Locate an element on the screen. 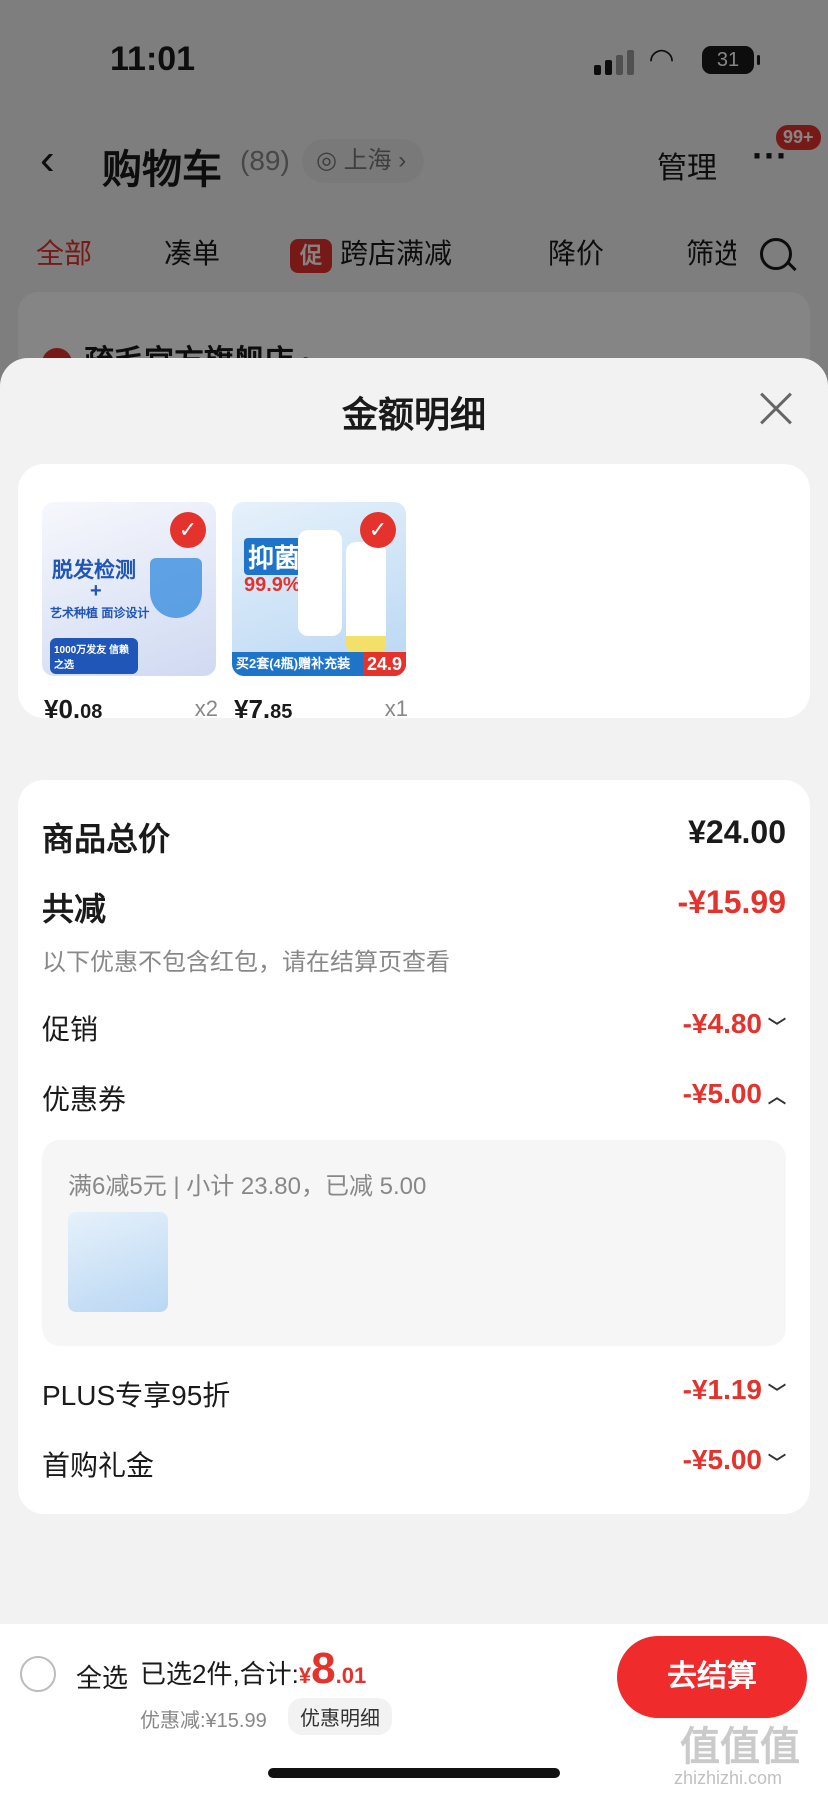 The image size is (828, 1796). coupon-detail-box: 满6减5元 | 小计 23.80，已减 5.00 is located at coordinates (414, 1243).